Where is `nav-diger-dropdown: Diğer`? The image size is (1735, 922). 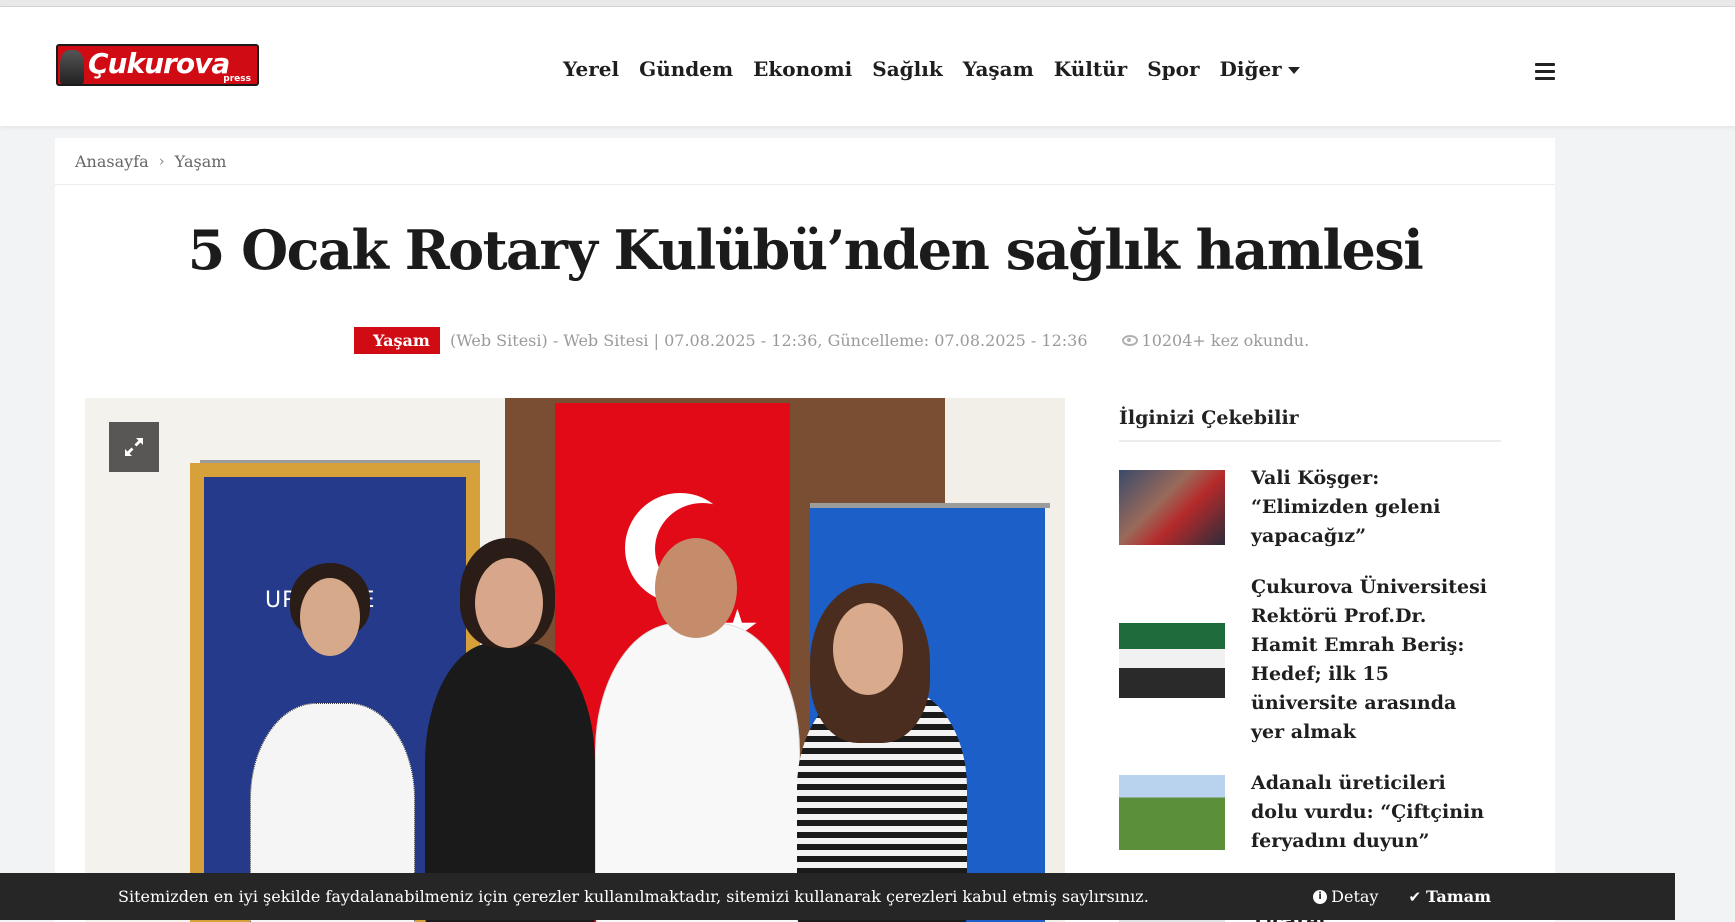 nav-diger-dropdown: Diğer is located at coordinates (1260, 71).